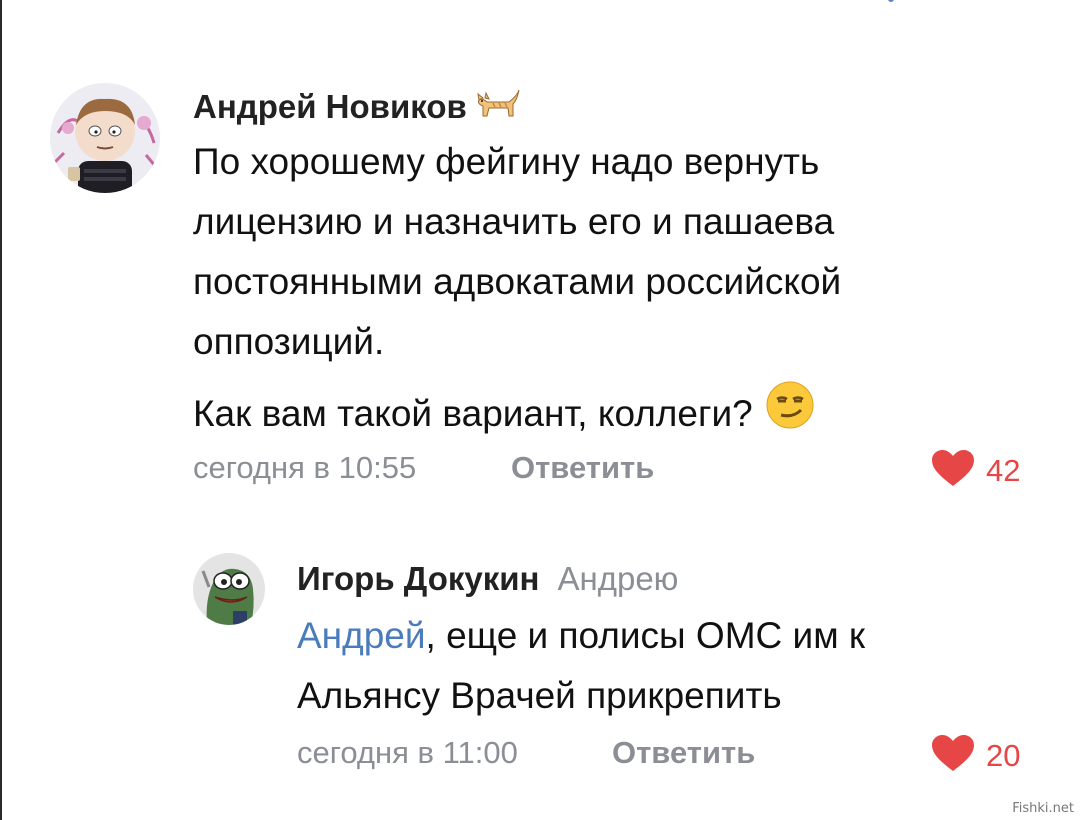  Describe the element at coordinates (1003, 470) in the screenshot. I see `like-count: 42` at that location.